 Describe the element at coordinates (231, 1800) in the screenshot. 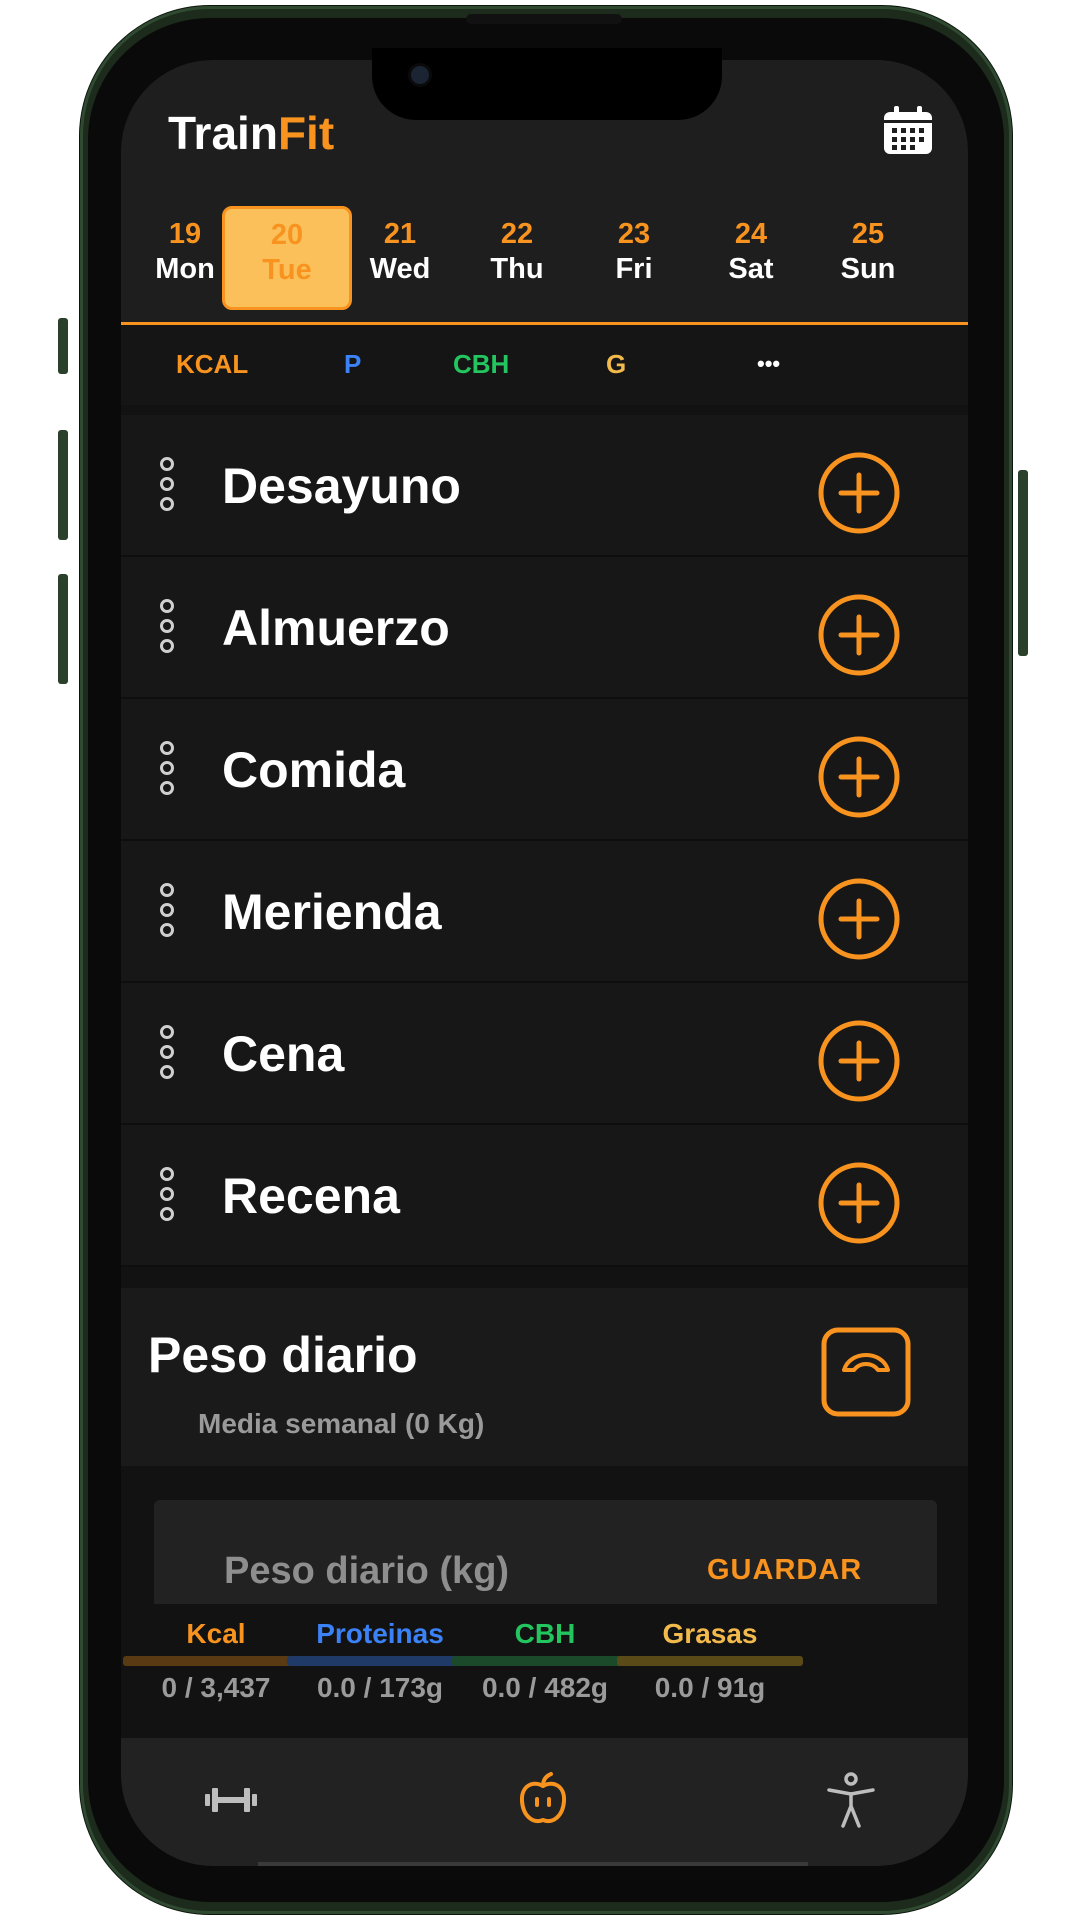

I see `dumbbell-icon` at that location.